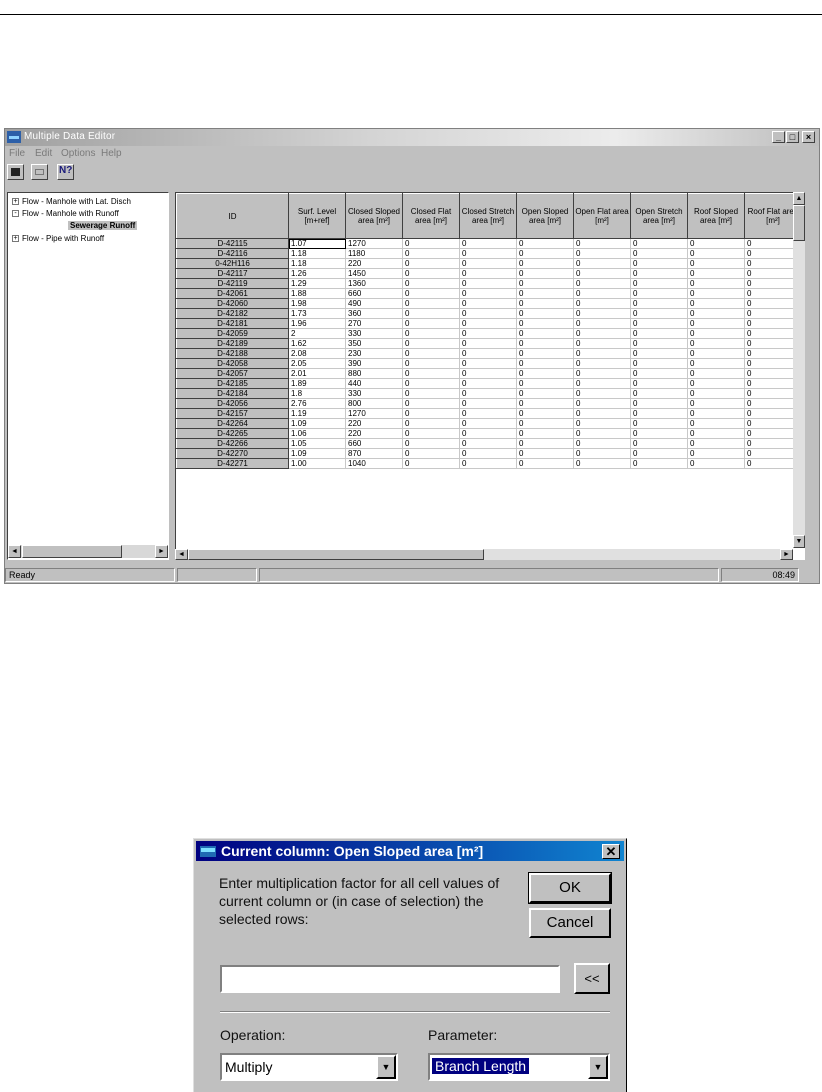 The height and width of the screenshot is (1092, 822). What do you see at coordinates (786, 554) in the screenshot?
I see `scroll-right-icon: ►` at bounding box center [786, 554].